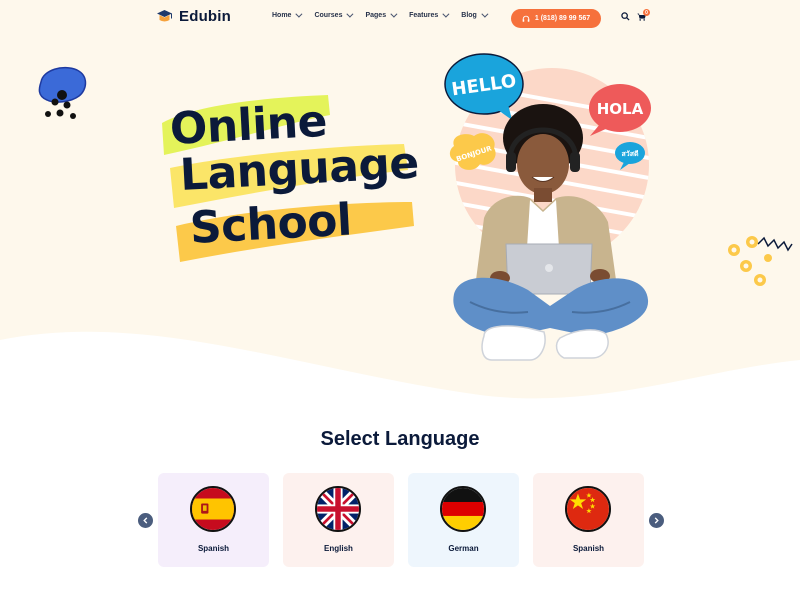 This screenshot has width=800, height=600. Describe the element at coordinates (328, 15) in the screenshot. I see `nav-label: Courses` at that location.